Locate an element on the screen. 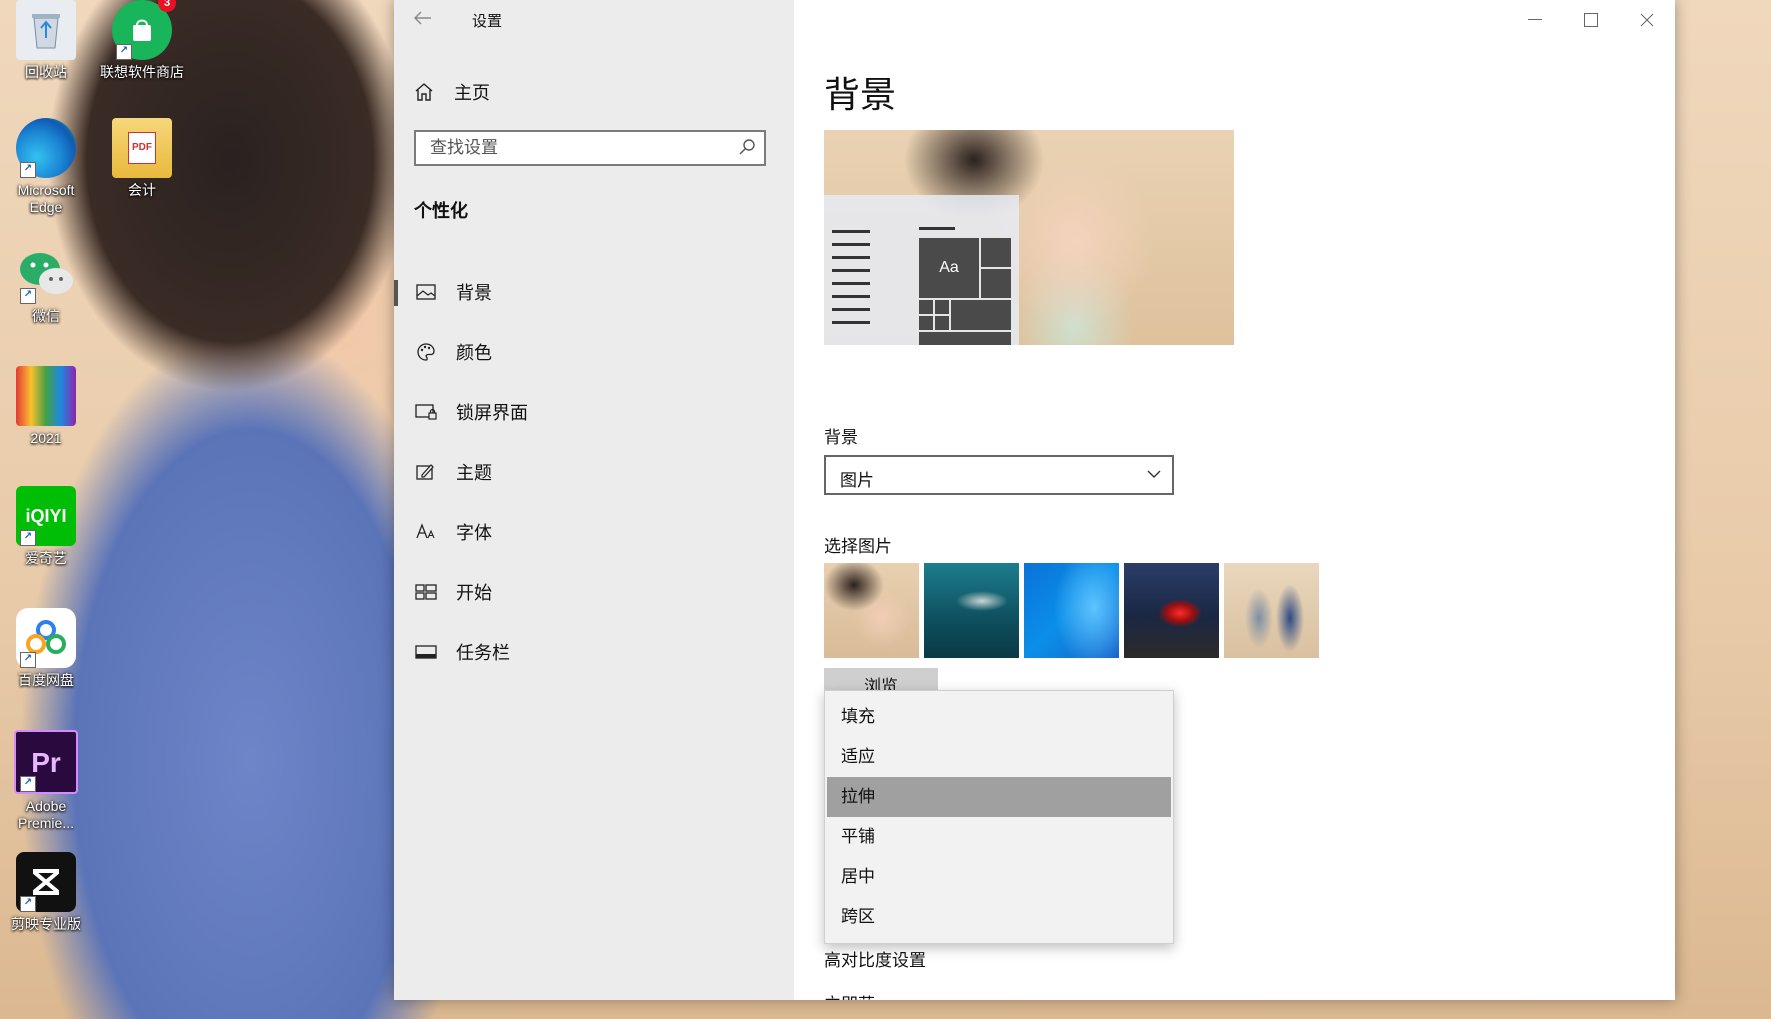  desktop-icon-label: 百度网盘 is located at coordinates (46, 680).